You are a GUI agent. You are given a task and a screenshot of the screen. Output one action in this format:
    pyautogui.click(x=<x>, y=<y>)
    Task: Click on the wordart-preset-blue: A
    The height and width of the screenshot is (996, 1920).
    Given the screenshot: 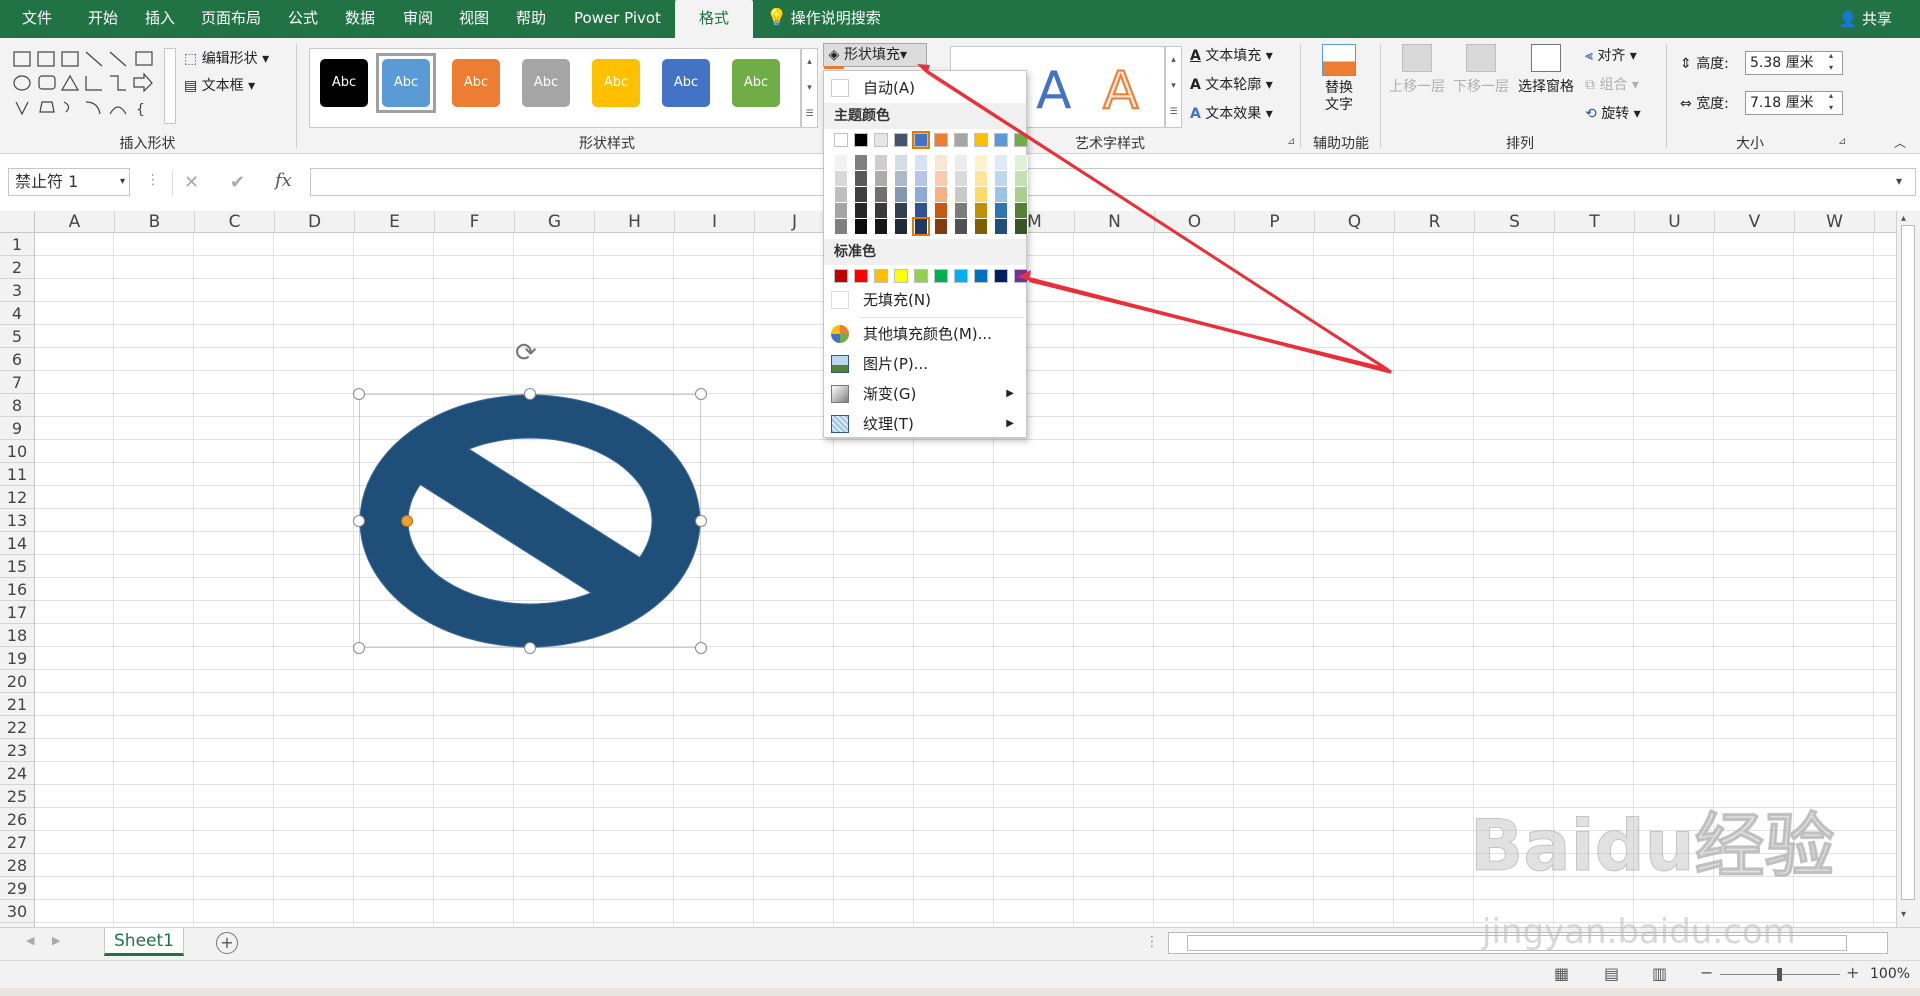 What is the action you would take?
    pyautogui.click(x=1054, y=91)
    